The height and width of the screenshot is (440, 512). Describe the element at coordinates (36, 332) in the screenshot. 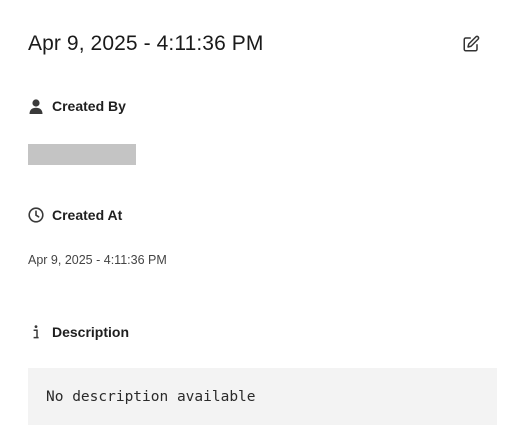

I see `info-icon` at that location.